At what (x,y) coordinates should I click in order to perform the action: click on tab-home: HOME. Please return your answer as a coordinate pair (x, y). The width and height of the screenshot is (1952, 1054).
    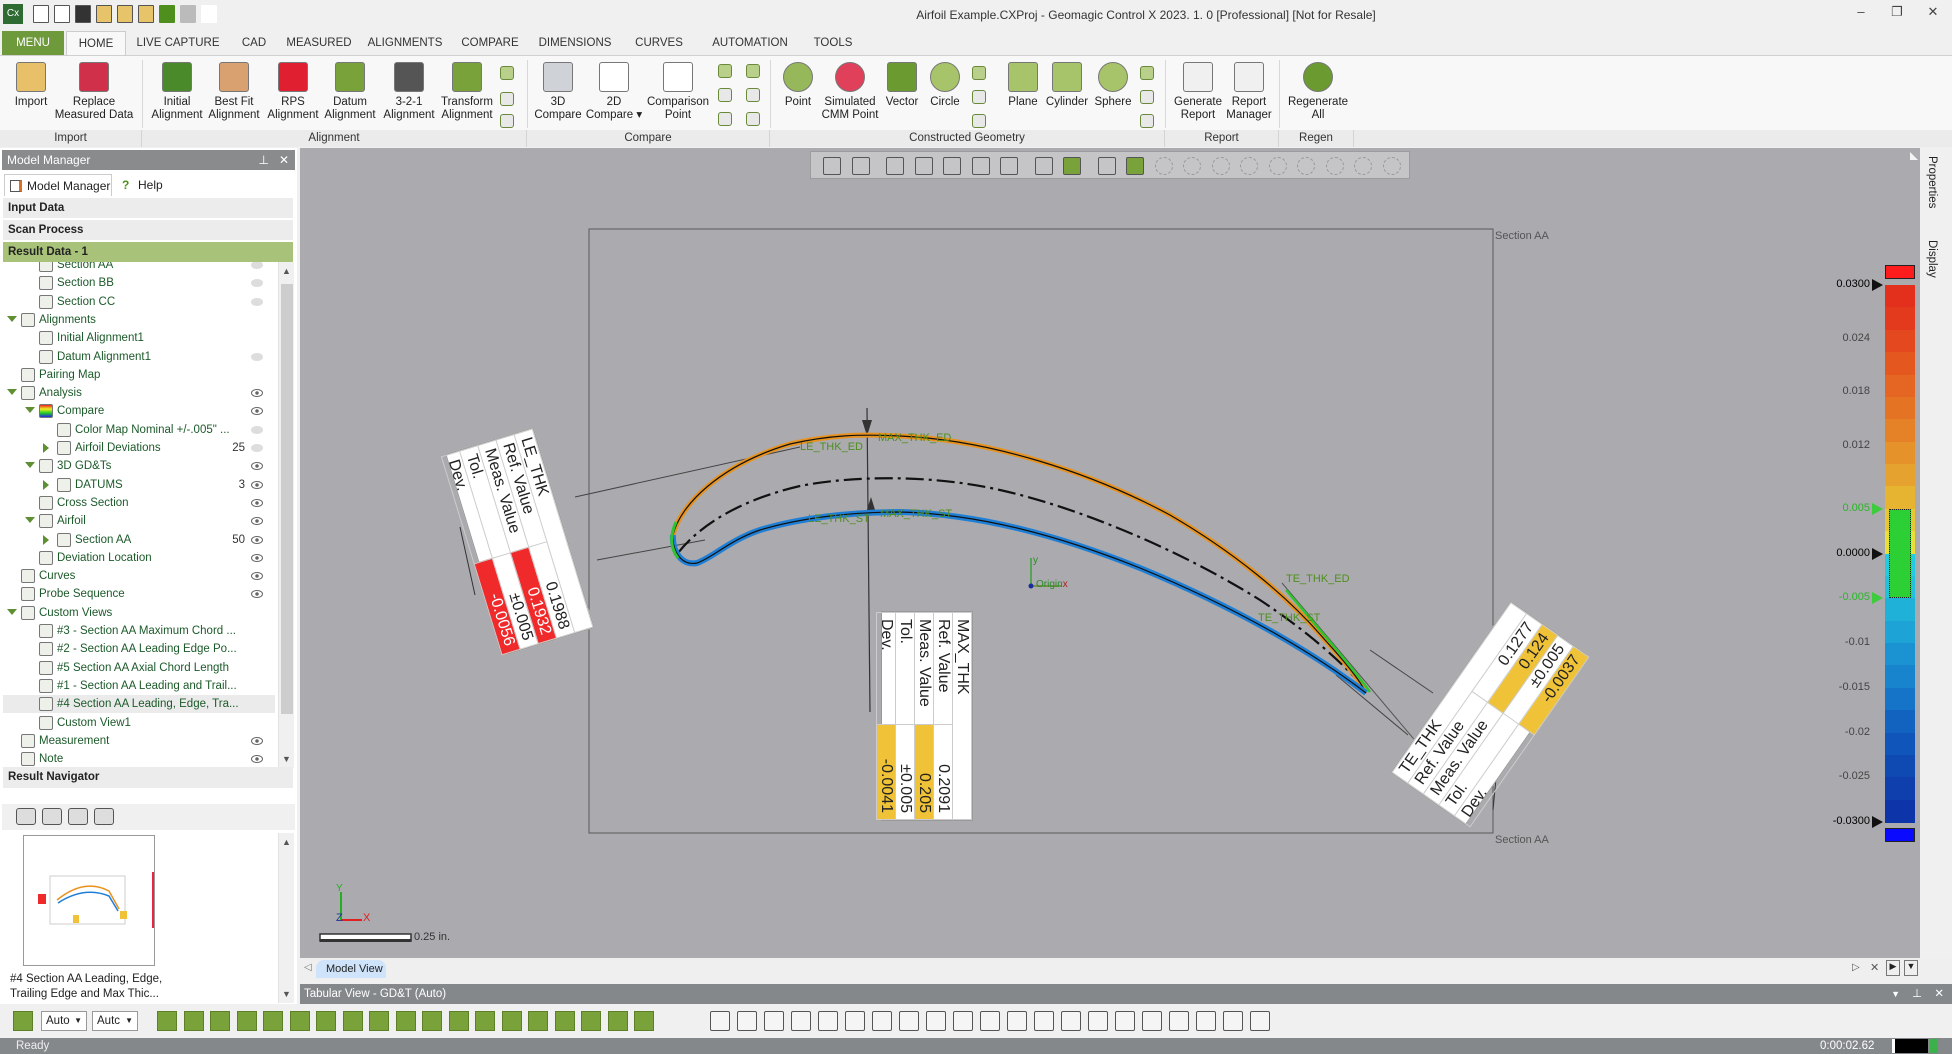
    Looking at the image, I should click on (96, 43).